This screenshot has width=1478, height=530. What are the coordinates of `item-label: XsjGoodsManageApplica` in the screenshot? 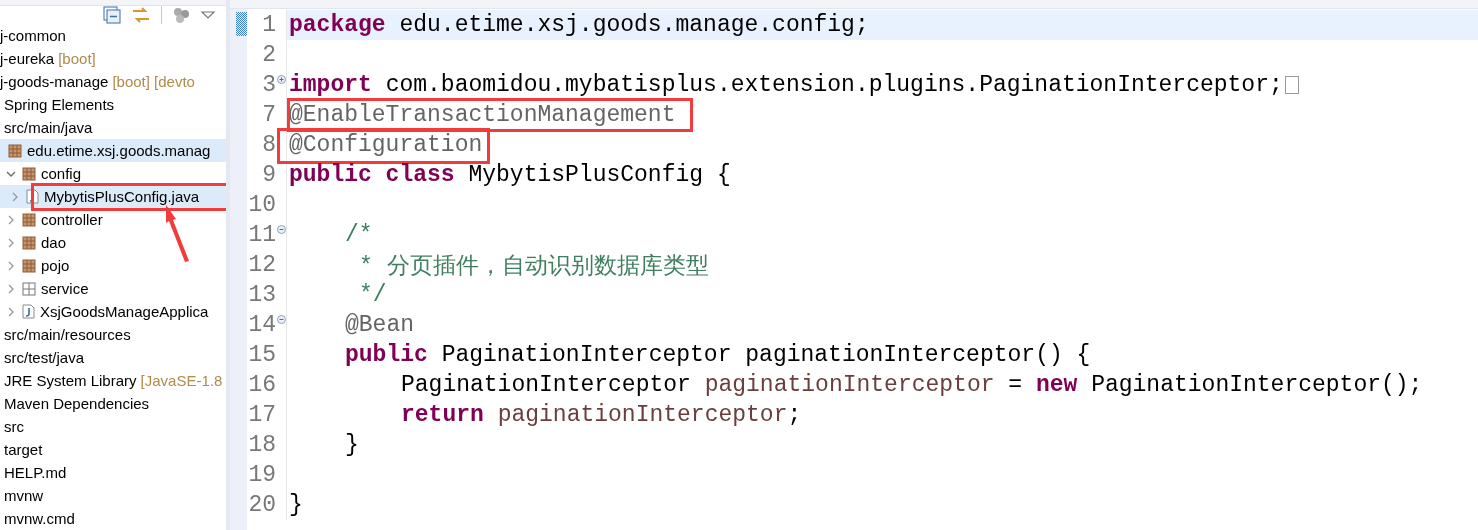 It's located at (124, 311).